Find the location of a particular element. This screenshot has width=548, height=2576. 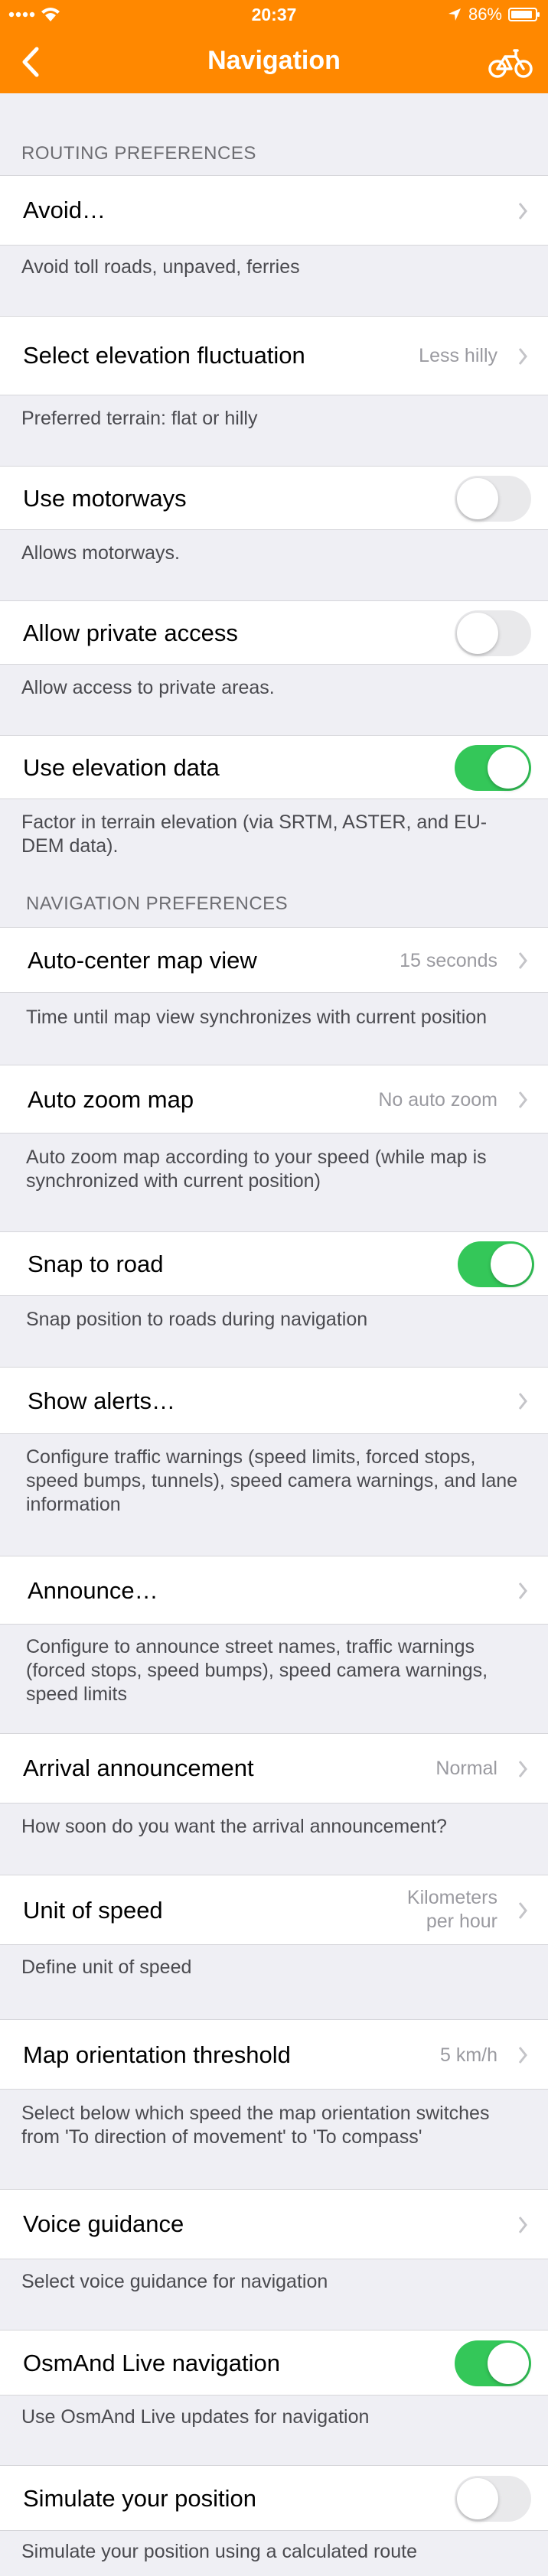

map-orientation-threshold-row: Map orientation threshold 5 km/h is located at coordinates (274, 2054).